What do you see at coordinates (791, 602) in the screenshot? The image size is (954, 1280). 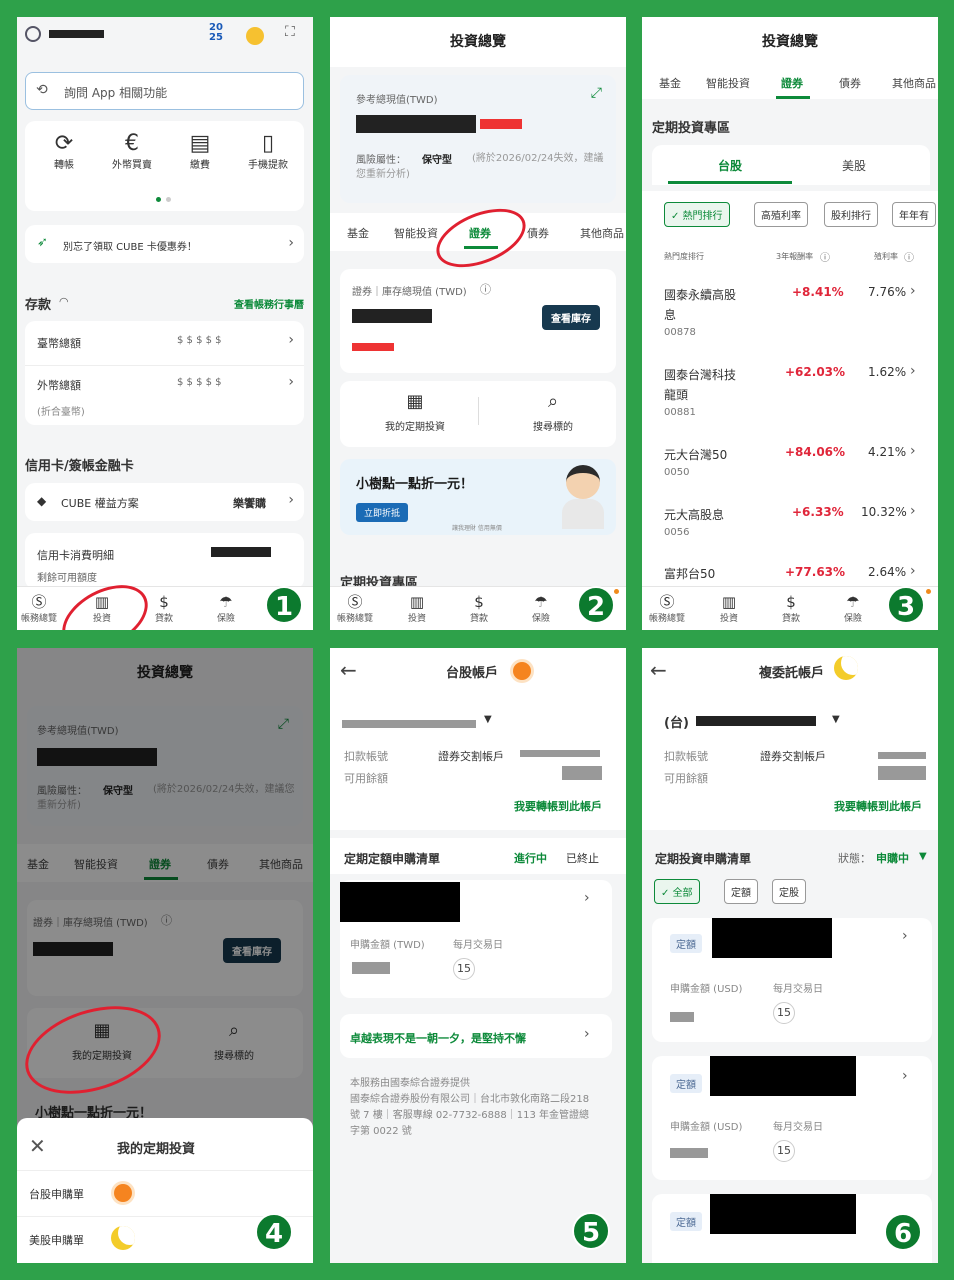 I see `wallet-icon: $` at bounding box center [791, 602].